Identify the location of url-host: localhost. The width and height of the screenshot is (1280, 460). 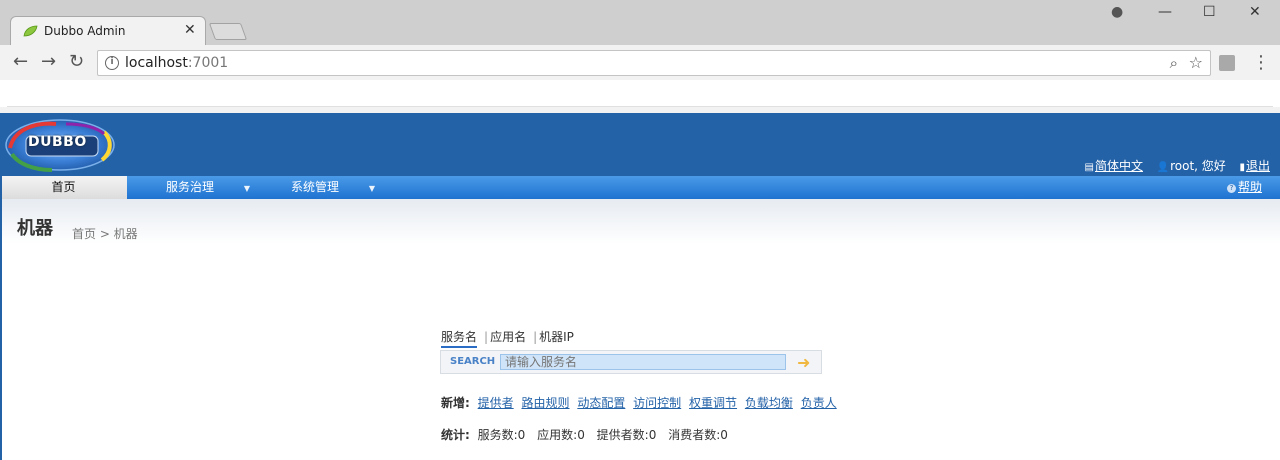
(156, 63).